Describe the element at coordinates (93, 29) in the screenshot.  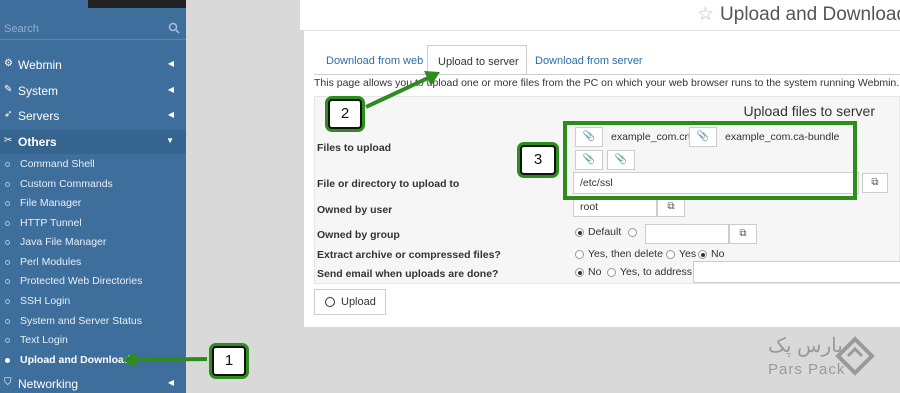
I see `sidebar-search: Search` at that location.